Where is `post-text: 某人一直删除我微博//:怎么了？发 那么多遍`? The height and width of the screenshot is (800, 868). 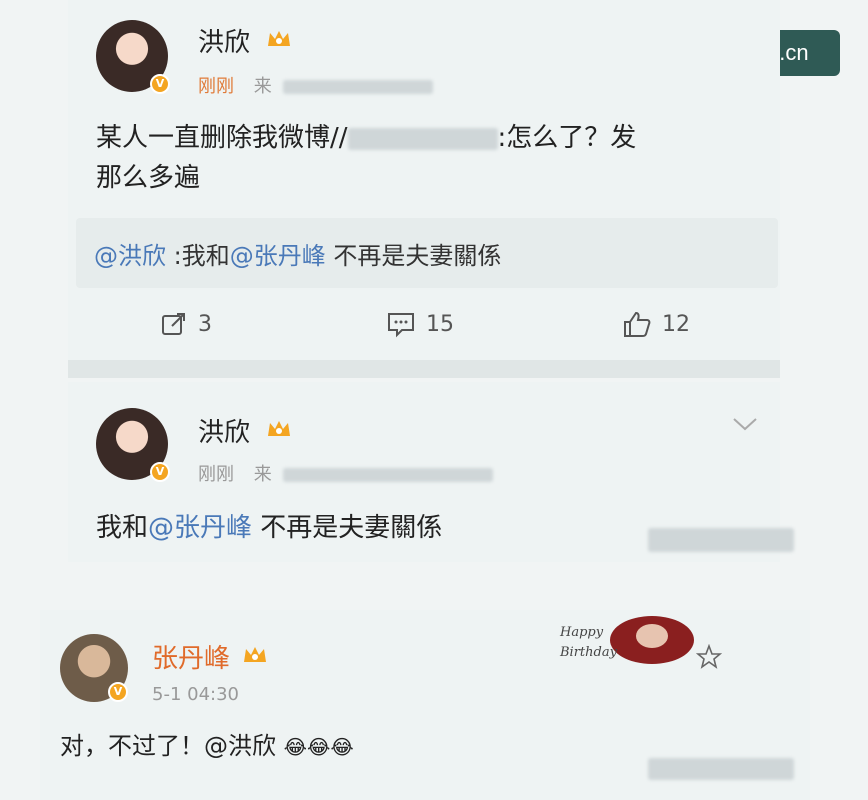
post-text: 某人一直删除我微博//:怎么了？发 那么多遍 is located at coordinates (366, 158).